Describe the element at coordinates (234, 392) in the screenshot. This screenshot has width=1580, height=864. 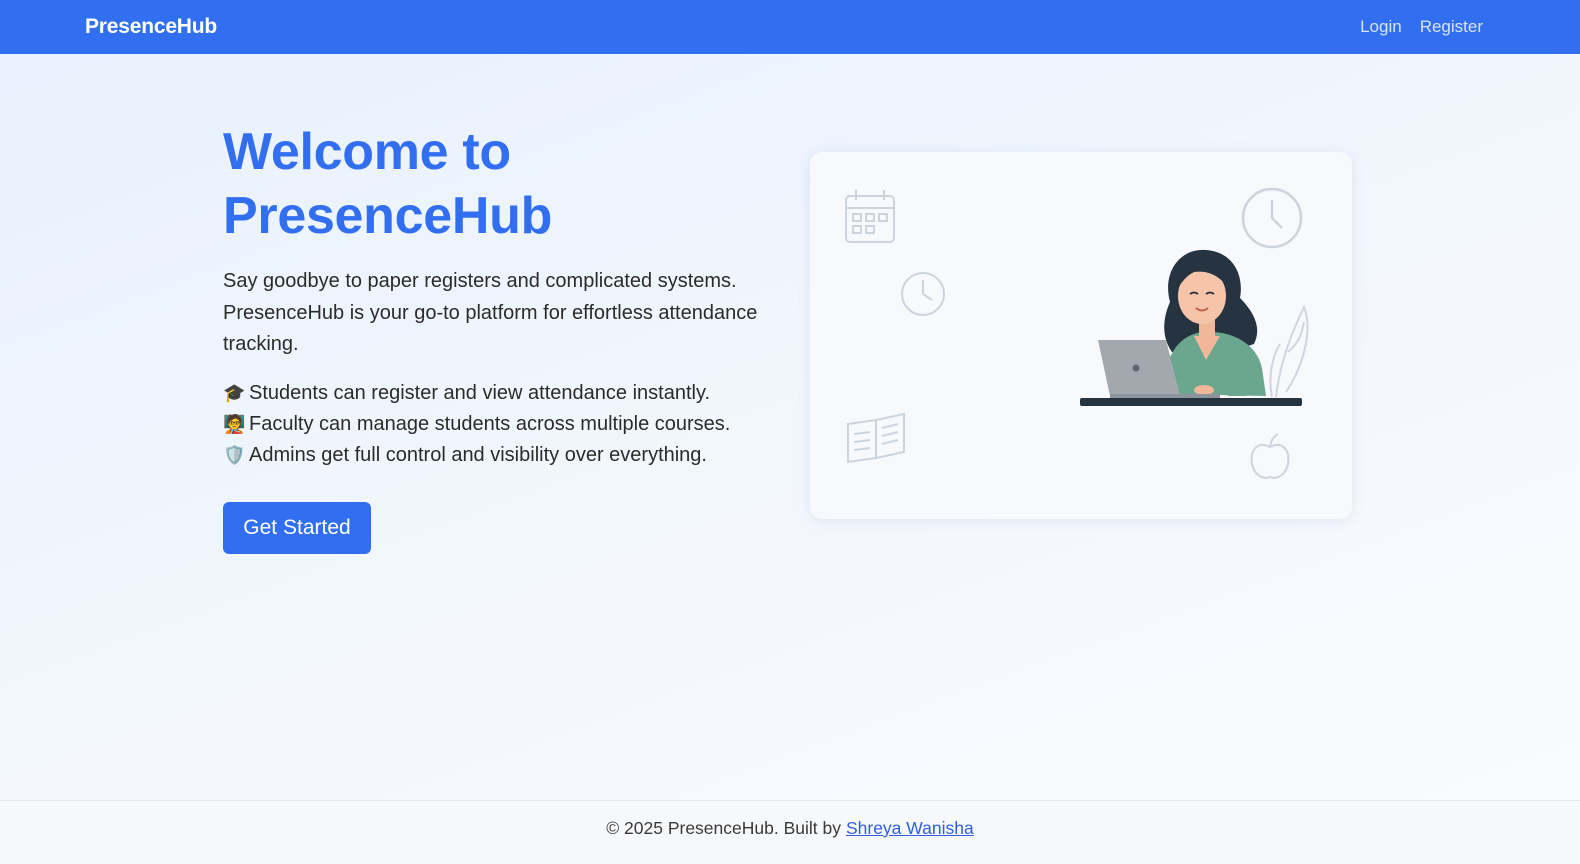
I see `graduation-cap-icon: 🎓` at that location.